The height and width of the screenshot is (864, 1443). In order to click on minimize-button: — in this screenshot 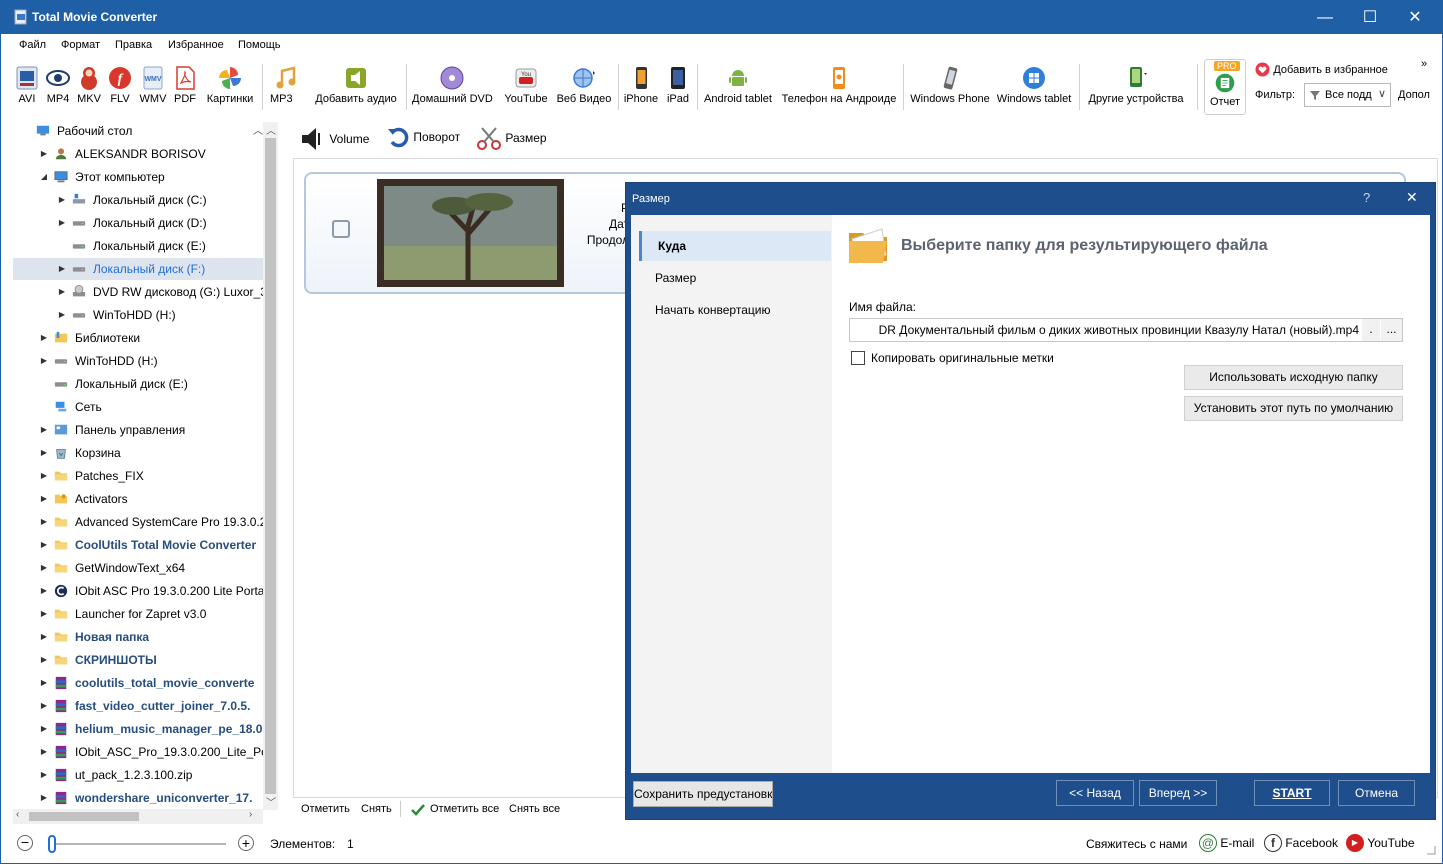, I will do `click(1325, 17)`.